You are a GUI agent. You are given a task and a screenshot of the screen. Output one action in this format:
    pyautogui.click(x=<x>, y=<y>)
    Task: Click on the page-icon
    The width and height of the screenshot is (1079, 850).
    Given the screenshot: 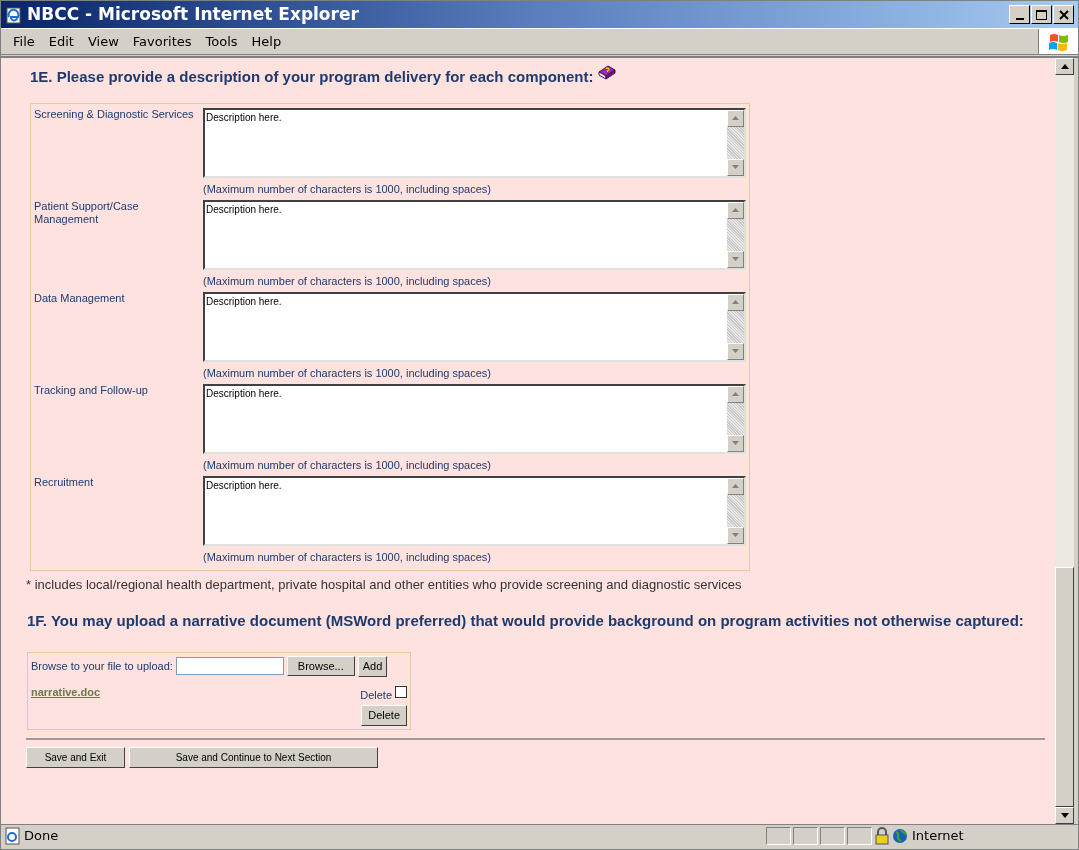 What is the action you would take?
    pyautogui.click(x=13, y=836)
    